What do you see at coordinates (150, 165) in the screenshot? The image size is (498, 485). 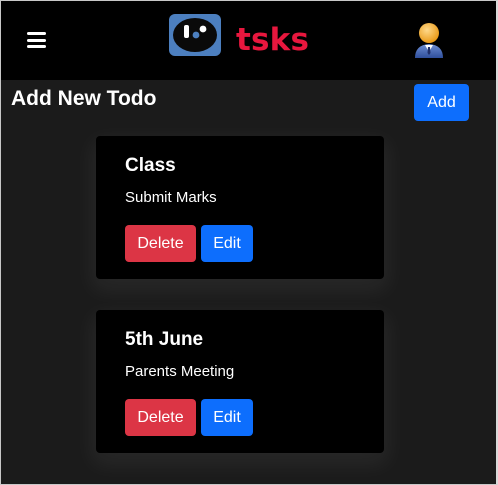 I see `todo-title: Class` at bounding box center [150, 165].